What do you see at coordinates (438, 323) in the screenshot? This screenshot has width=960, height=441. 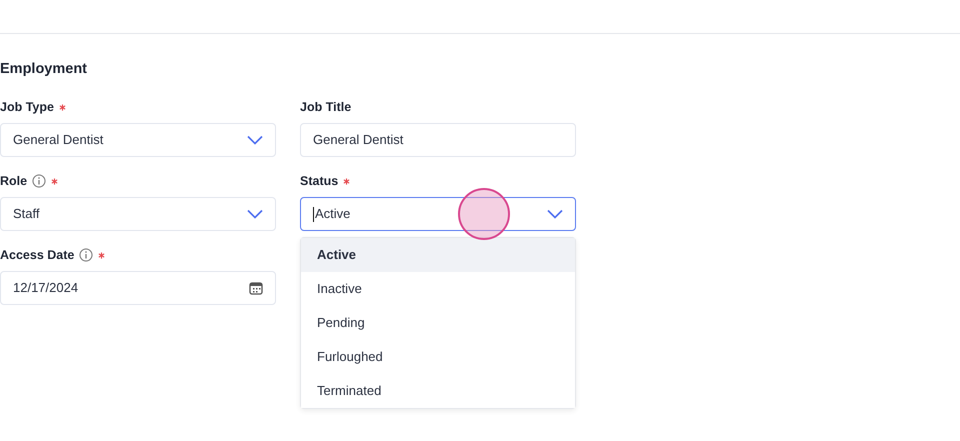 I see `dropdown-option: Pending` at bounding box center [438, 323].